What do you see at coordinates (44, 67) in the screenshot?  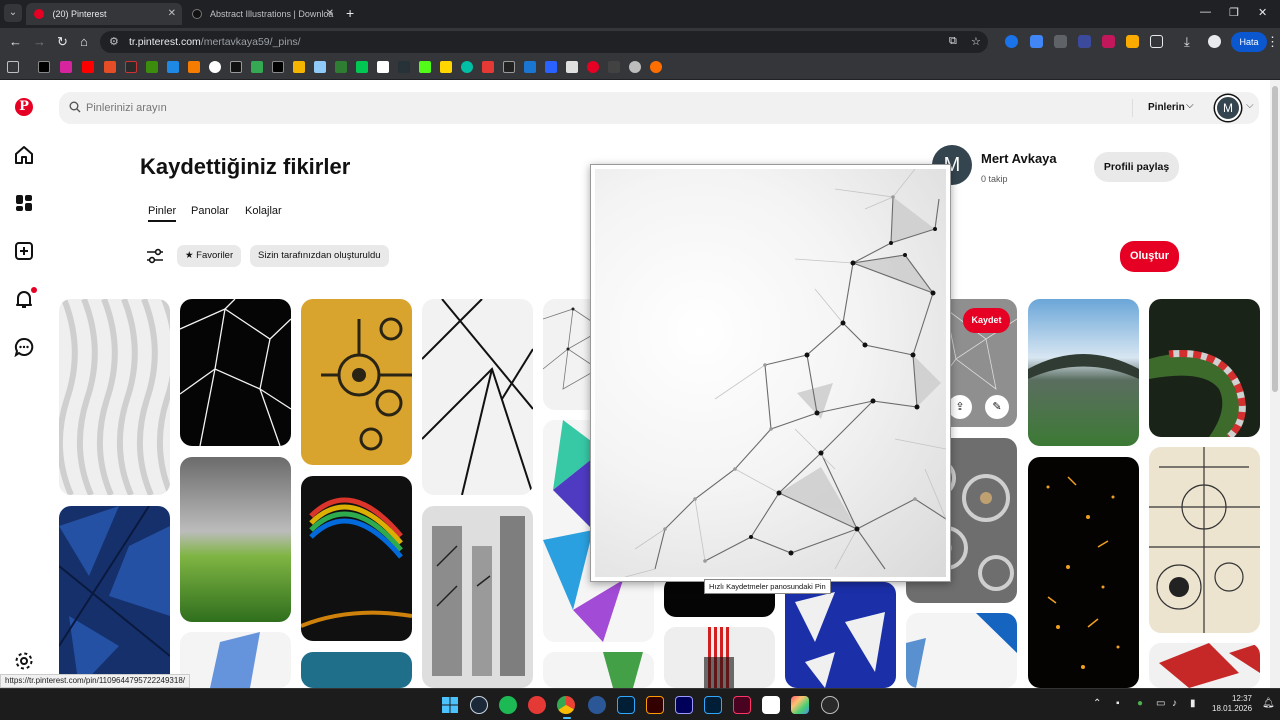 I see `bookmark-x-icon` at bounding box center [44, 67].